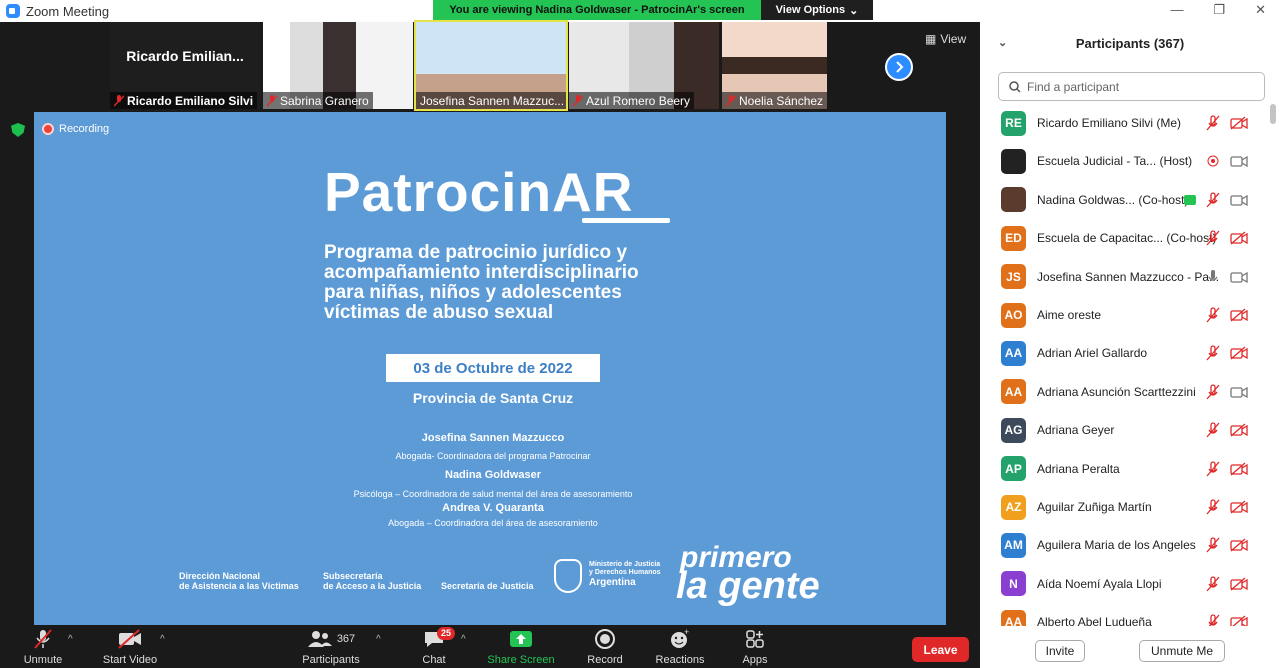 Image resolution: width=1280 pixels, height=668 pixels. I want to click on recording-indicator: Recording, so click(75, 129).